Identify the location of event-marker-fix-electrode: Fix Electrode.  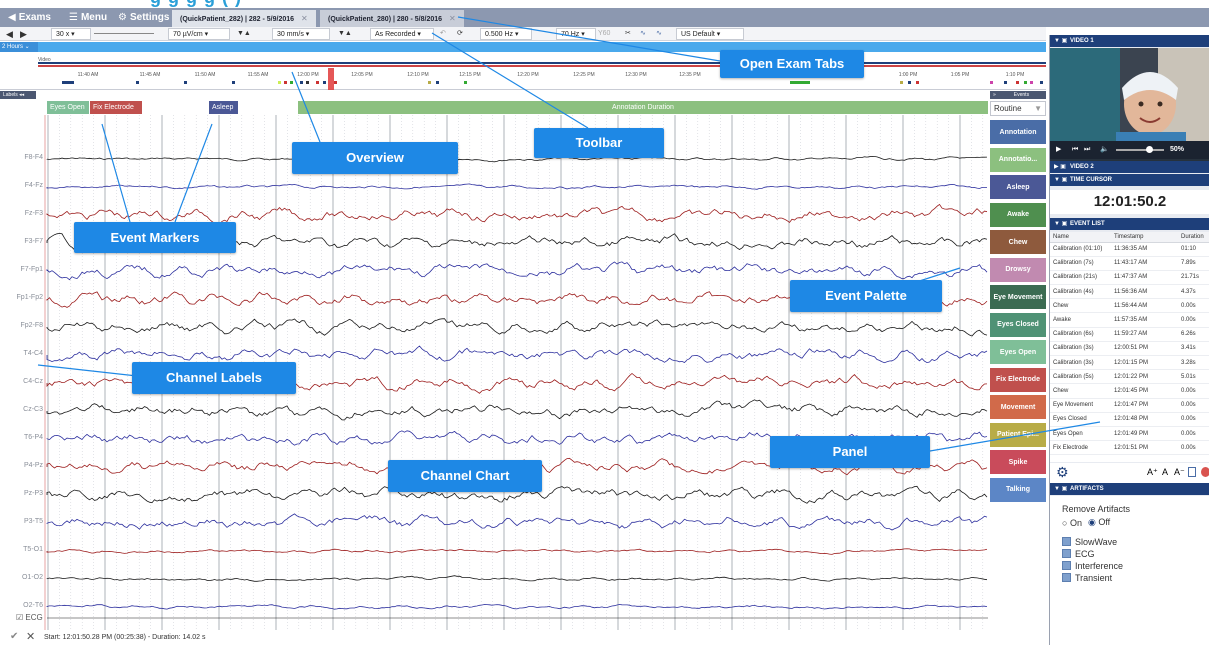
(116, 107).